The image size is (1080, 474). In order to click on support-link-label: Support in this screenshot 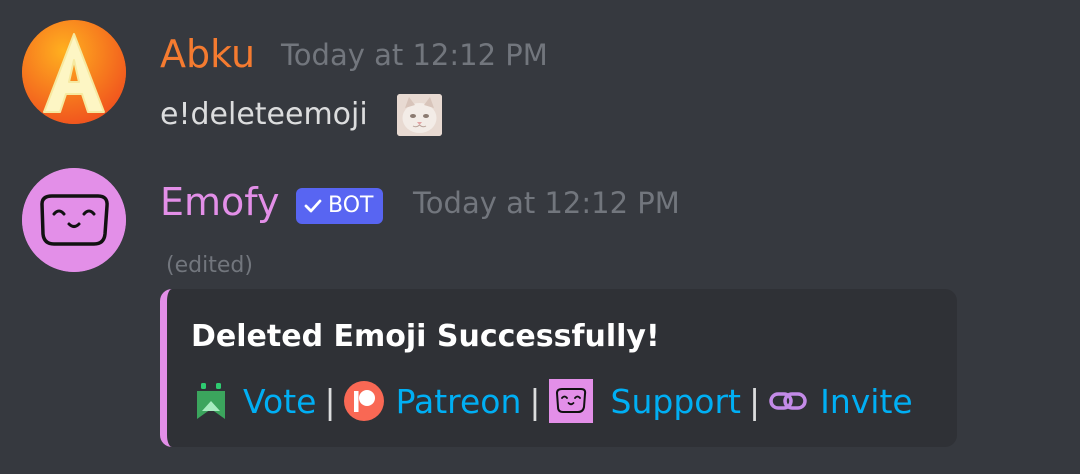, I will do `click(676, 401)`.